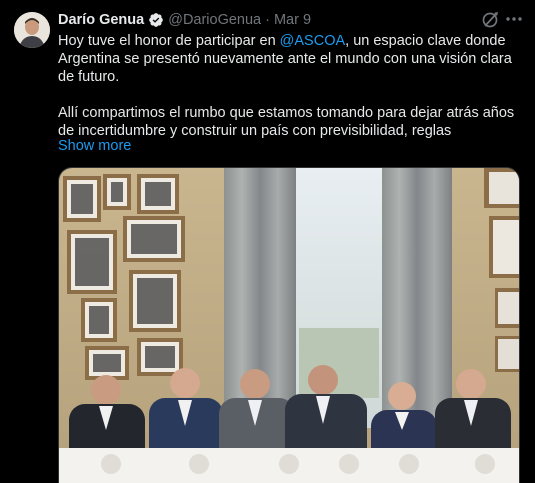  I want to click on mention-link: @ASCOA, so click(312, 41).